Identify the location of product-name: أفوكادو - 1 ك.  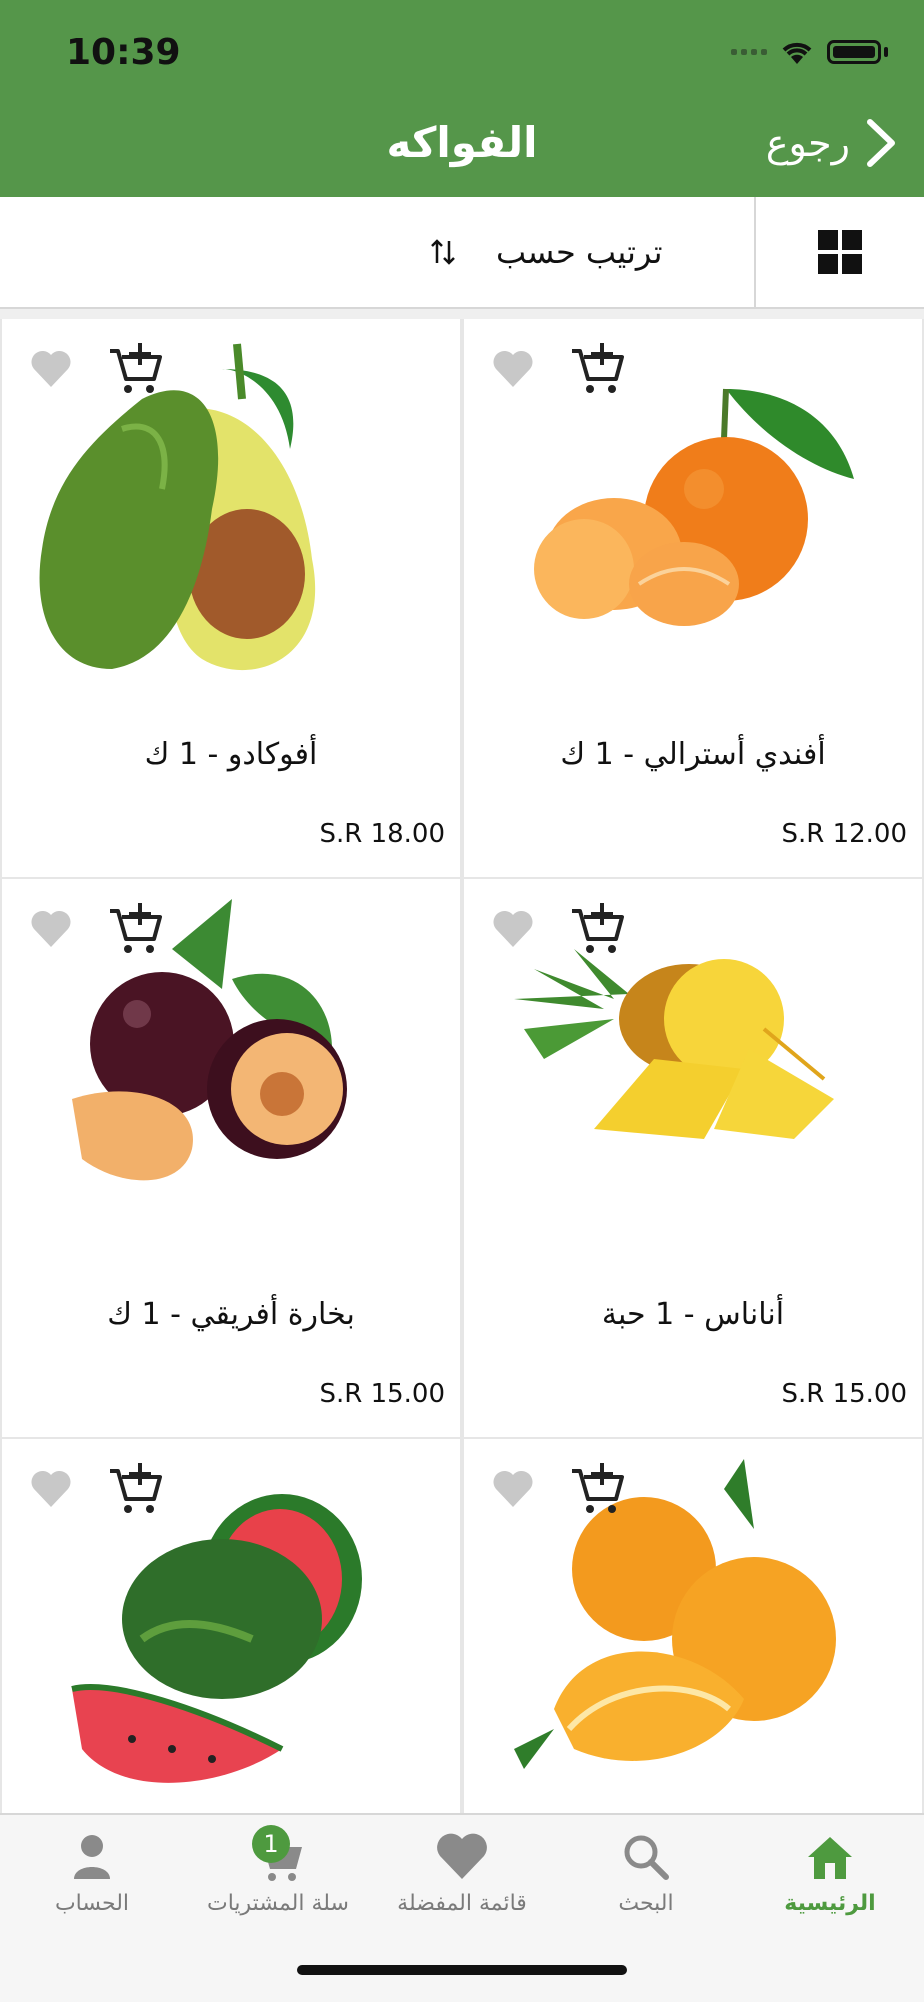
(231, 754).